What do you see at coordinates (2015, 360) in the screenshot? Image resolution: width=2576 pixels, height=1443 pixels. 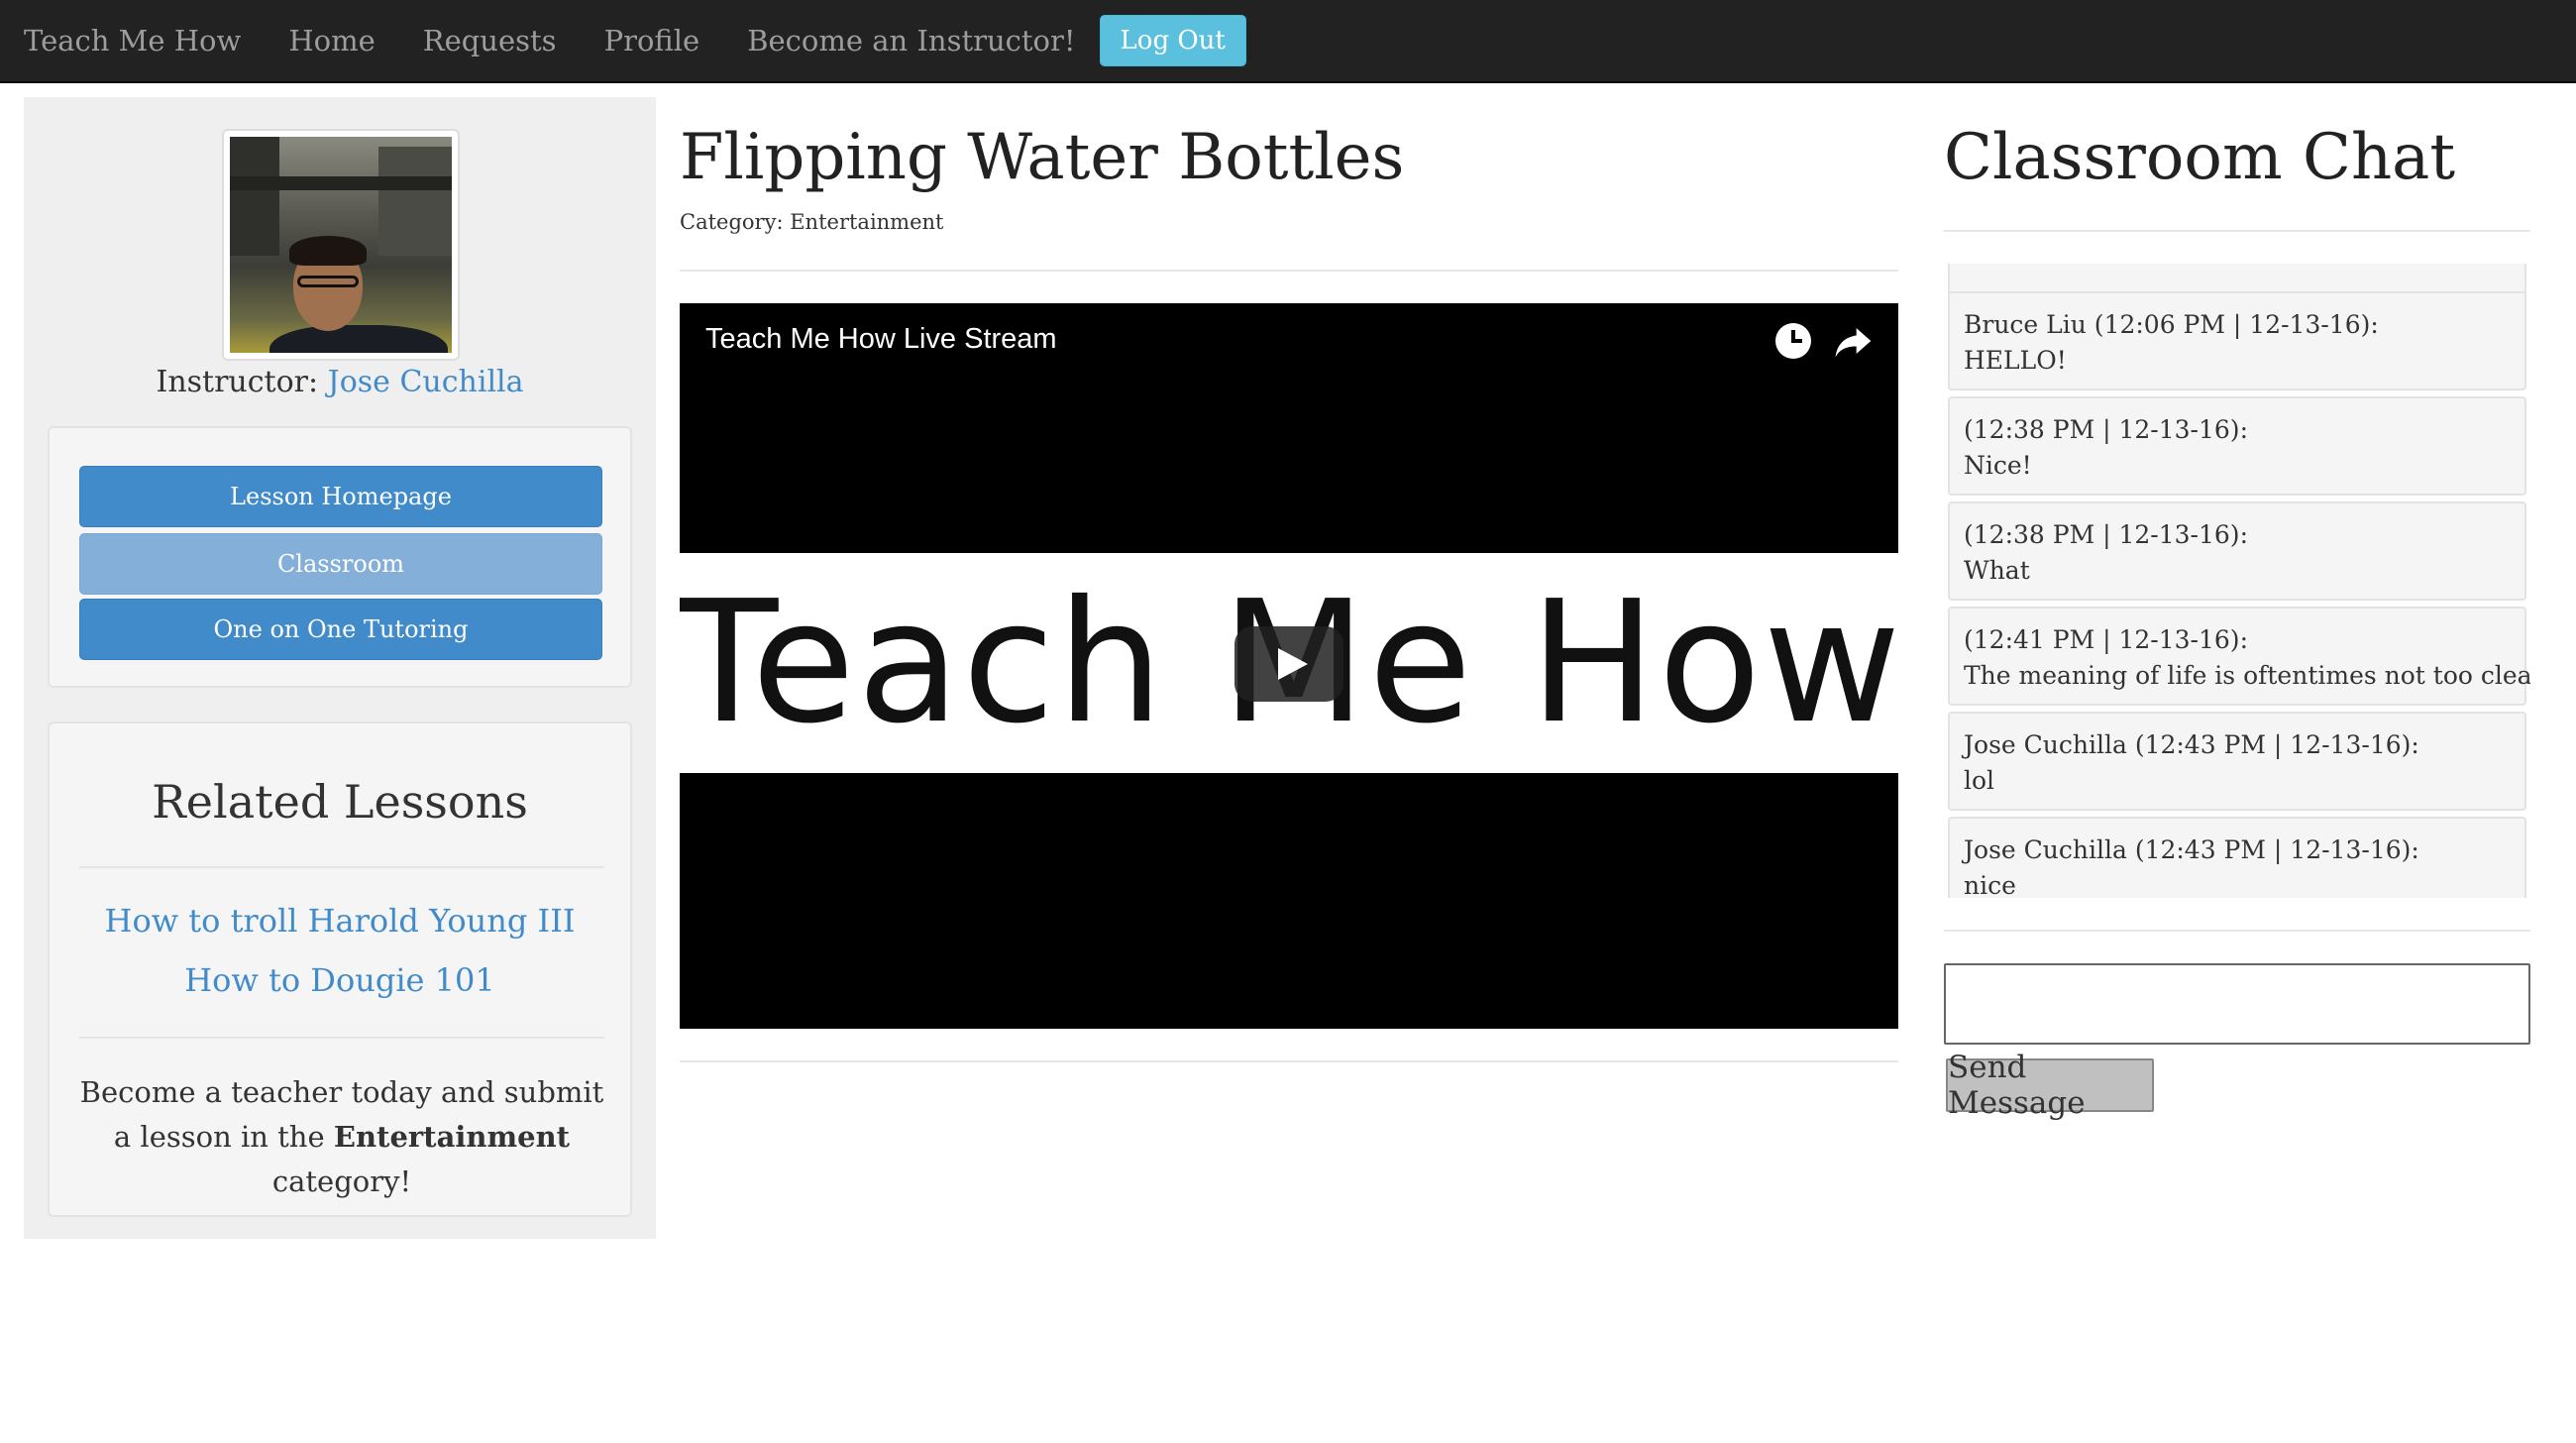 I see `chat-message-text: HELLO!` at bounding box center [2015, 360].